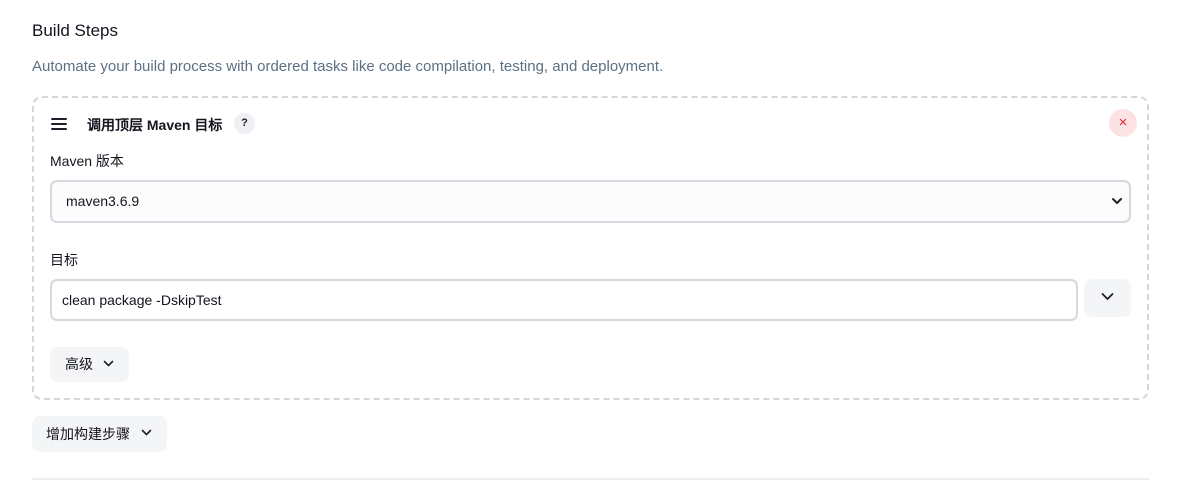  What do you see at coordinates (79, 364) in the screenshot?
I see `advanced-label: 高级` at bounding box center [79, 364].